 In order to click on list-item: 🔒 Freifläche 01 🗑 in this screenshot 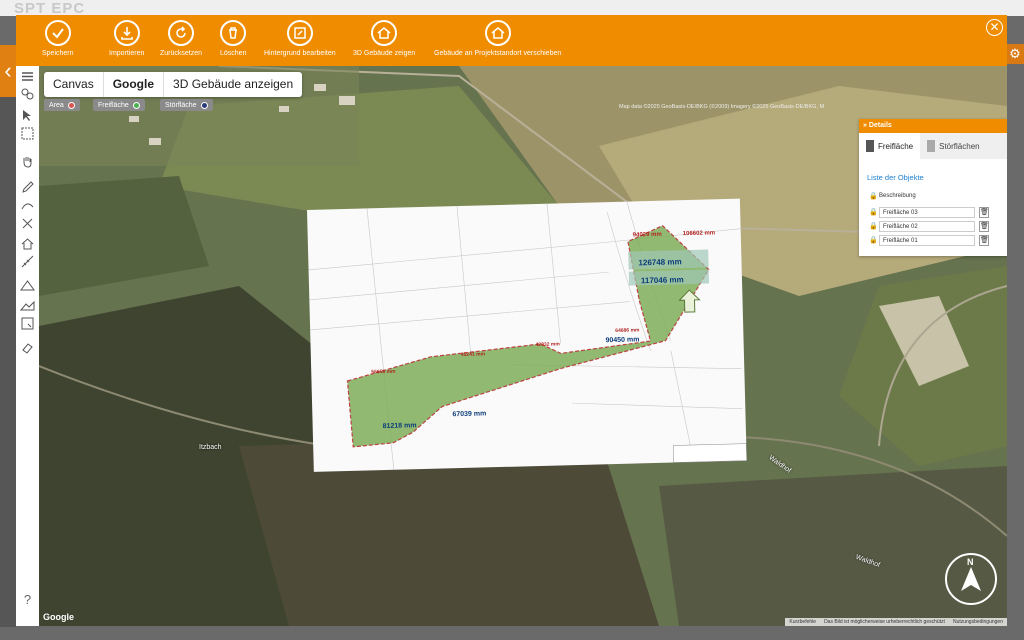, I will do `click(938, 240)`.